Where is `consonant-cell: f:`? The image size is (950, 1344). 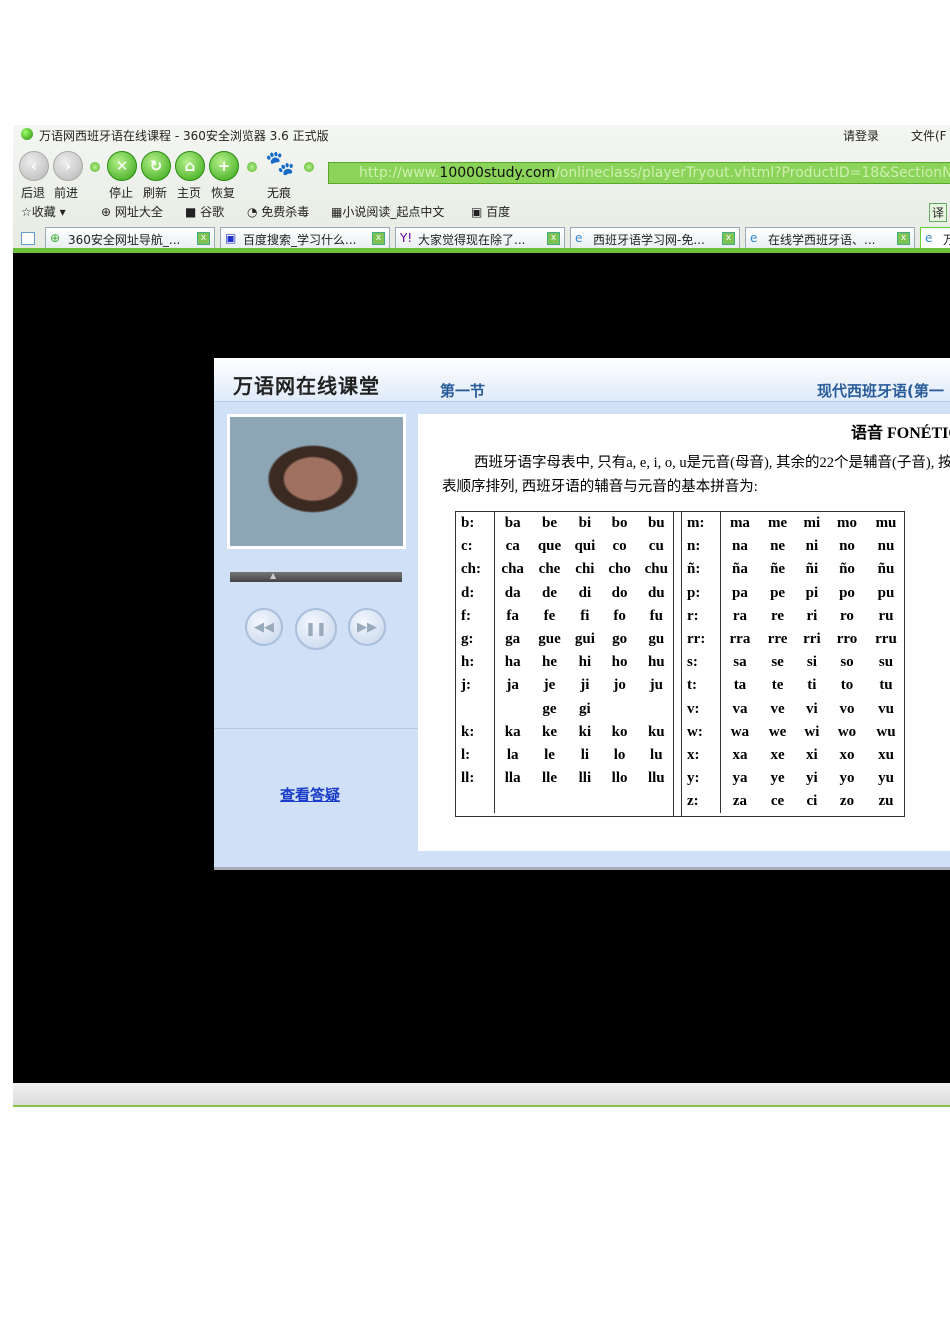
consonant-cell: f: is located at coordinates (475, 616).